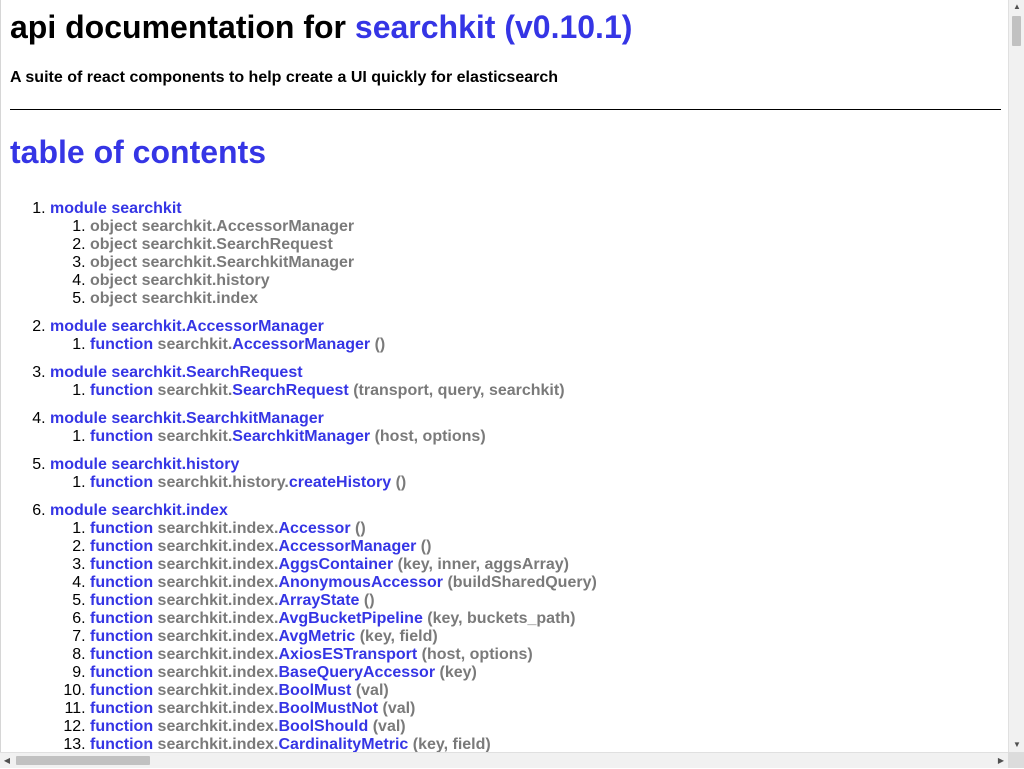 This screenshot has width=1024, height=769. What do you see at coordinates (290, 390) in the screenshot?
I see `function-link: SearchRequest` at bounding box center [290, 390].